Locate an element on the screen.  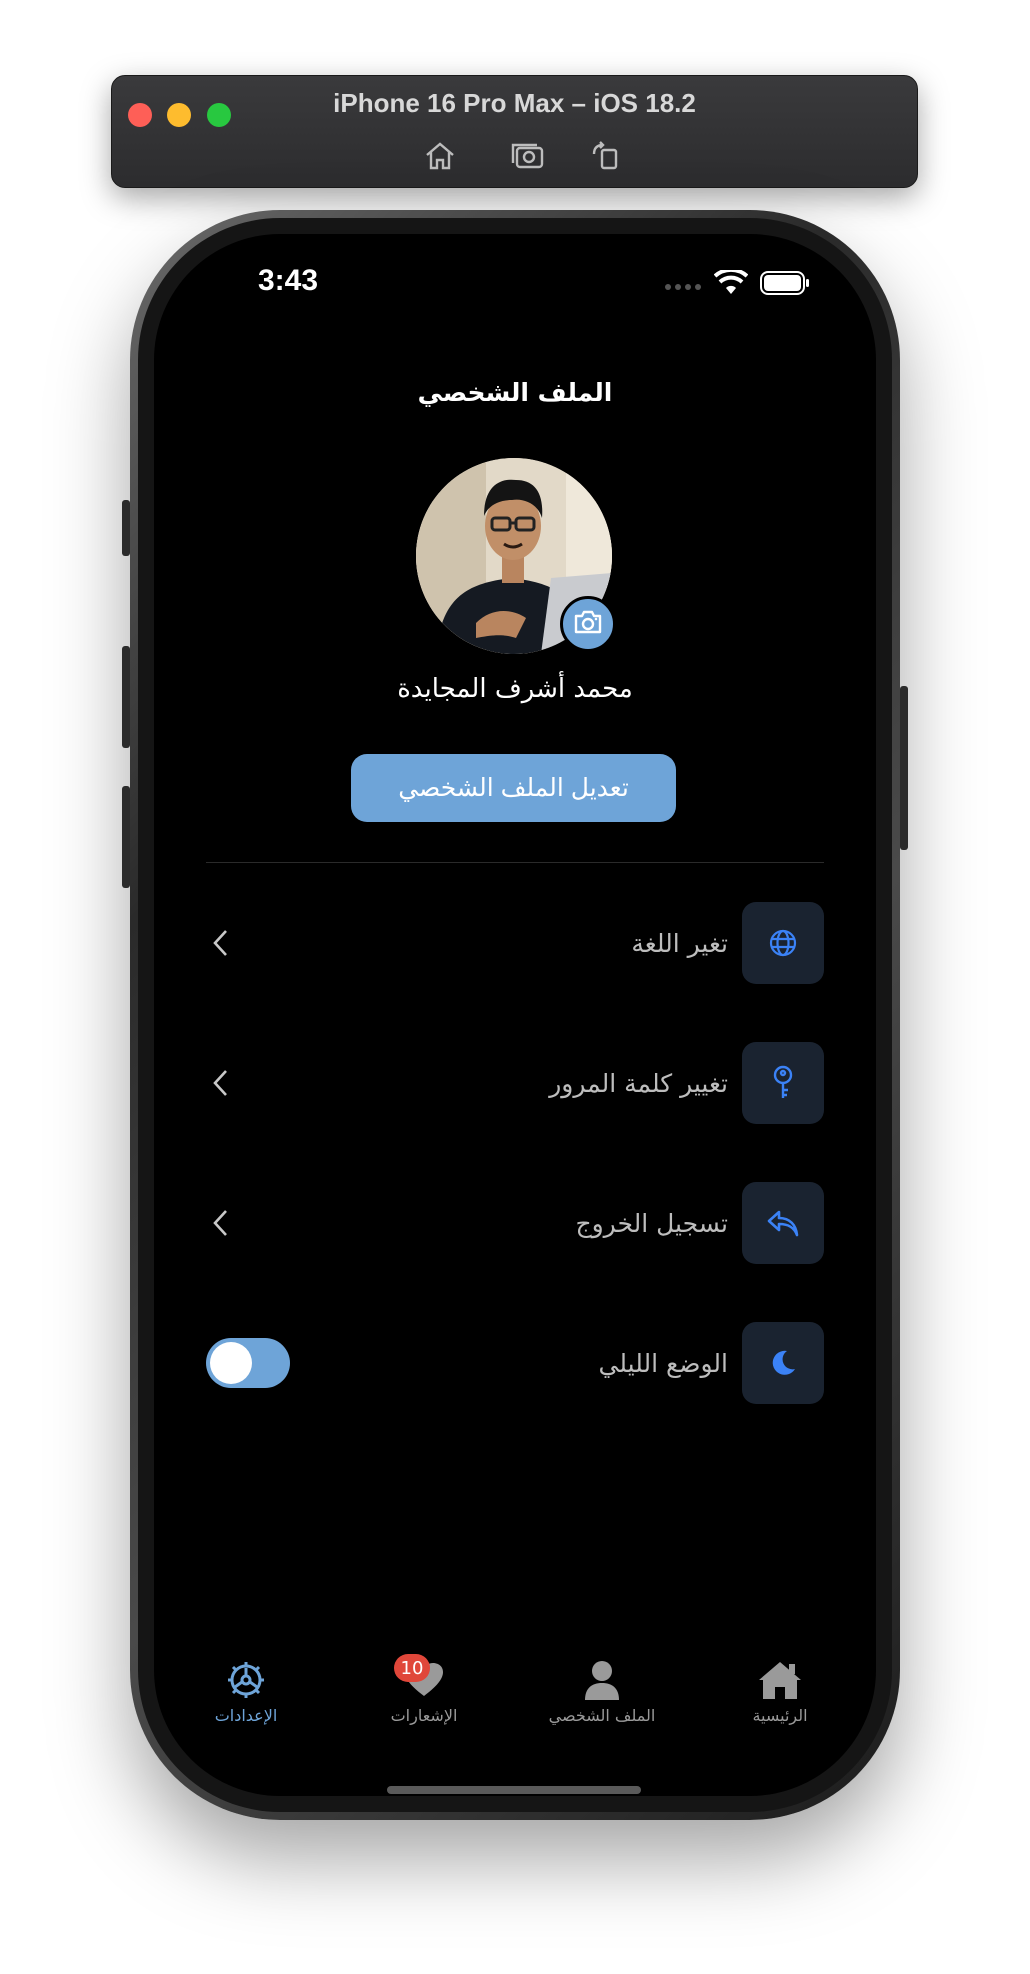
notifications-badge: 10 is located at coordinates (412, 1668).